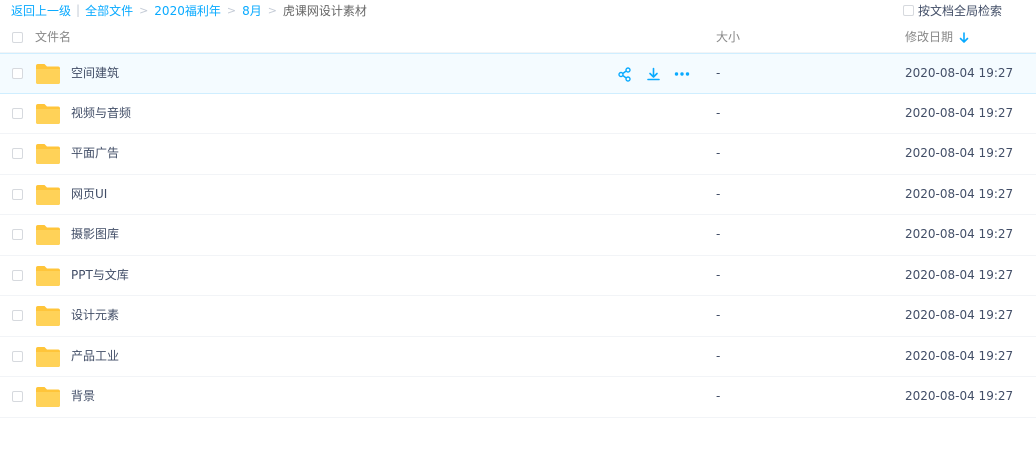  What do you see at coordinates (518, 316) in the screenshot?
I see `file-row: 设计元素 - 2020-08-04 19:27` at bounding box center [518, 316].